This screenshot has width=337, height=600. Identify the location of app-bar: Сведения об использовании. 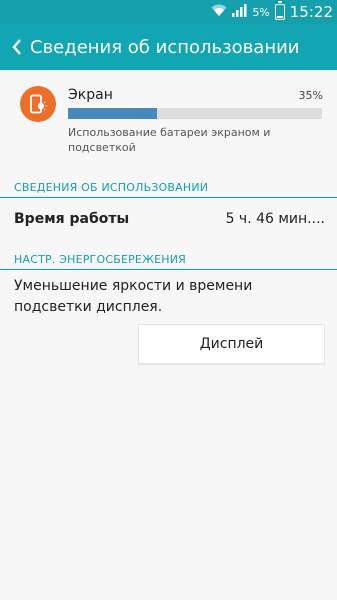
(168, 47).